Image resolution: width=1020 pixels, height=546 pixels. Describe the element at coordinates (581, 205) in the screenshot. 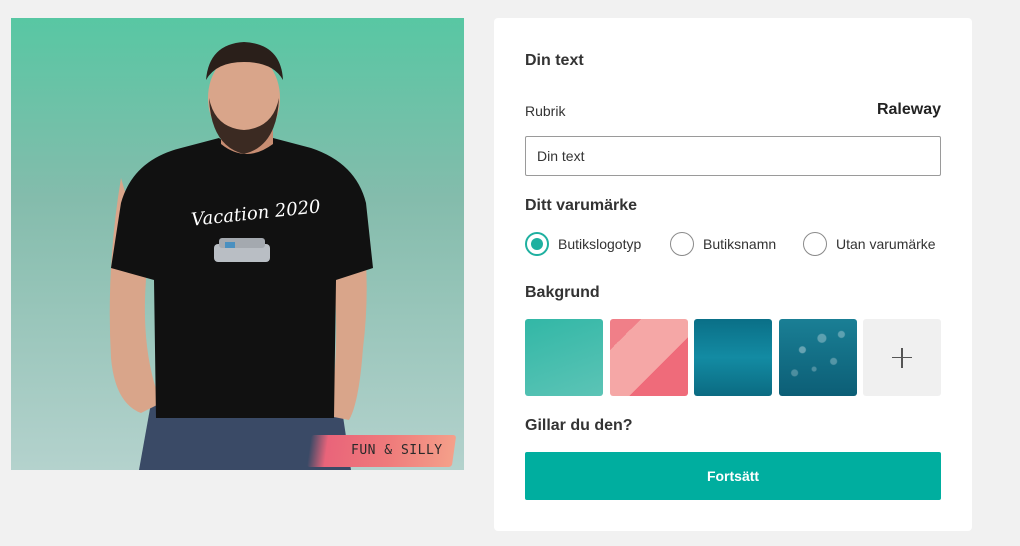

I see `brand-heading: Ditt varumärke` at that location.